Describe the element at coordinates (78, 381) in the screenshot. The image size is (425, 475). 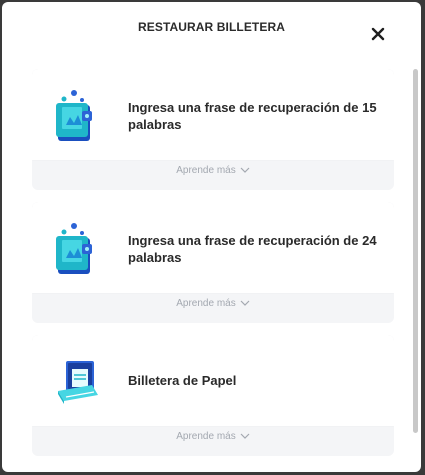
I see `paper-wallet-icon` at that location.